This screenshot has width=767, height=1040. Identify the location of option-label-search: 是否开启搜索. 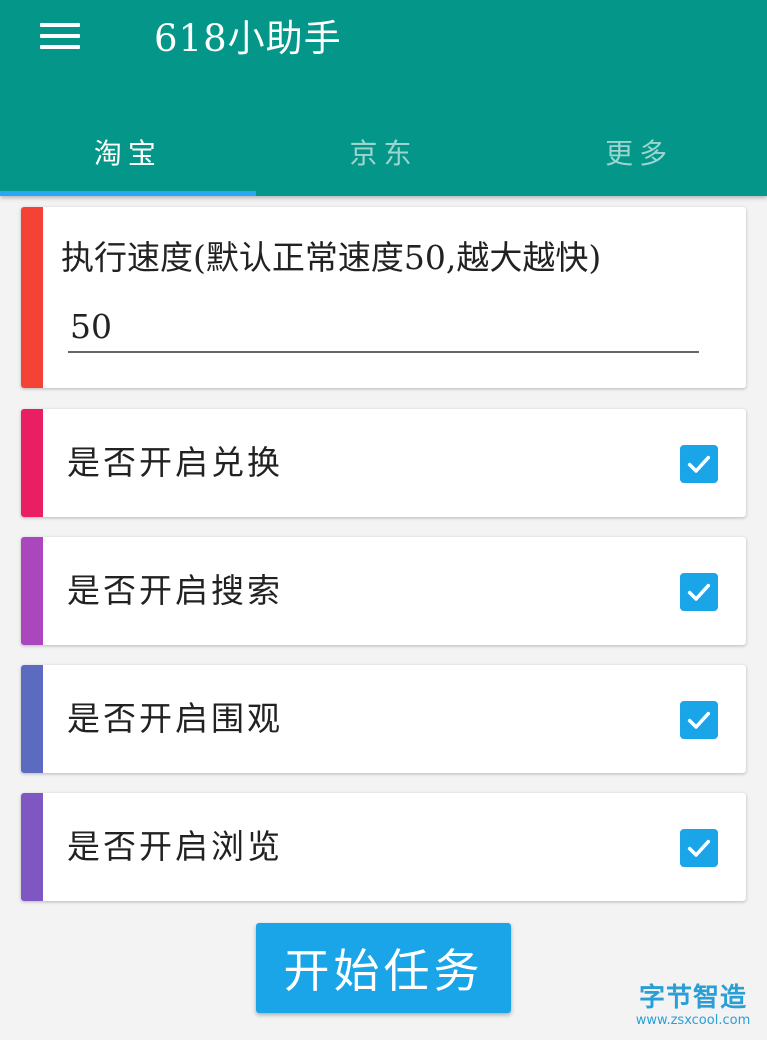
(175, 590).